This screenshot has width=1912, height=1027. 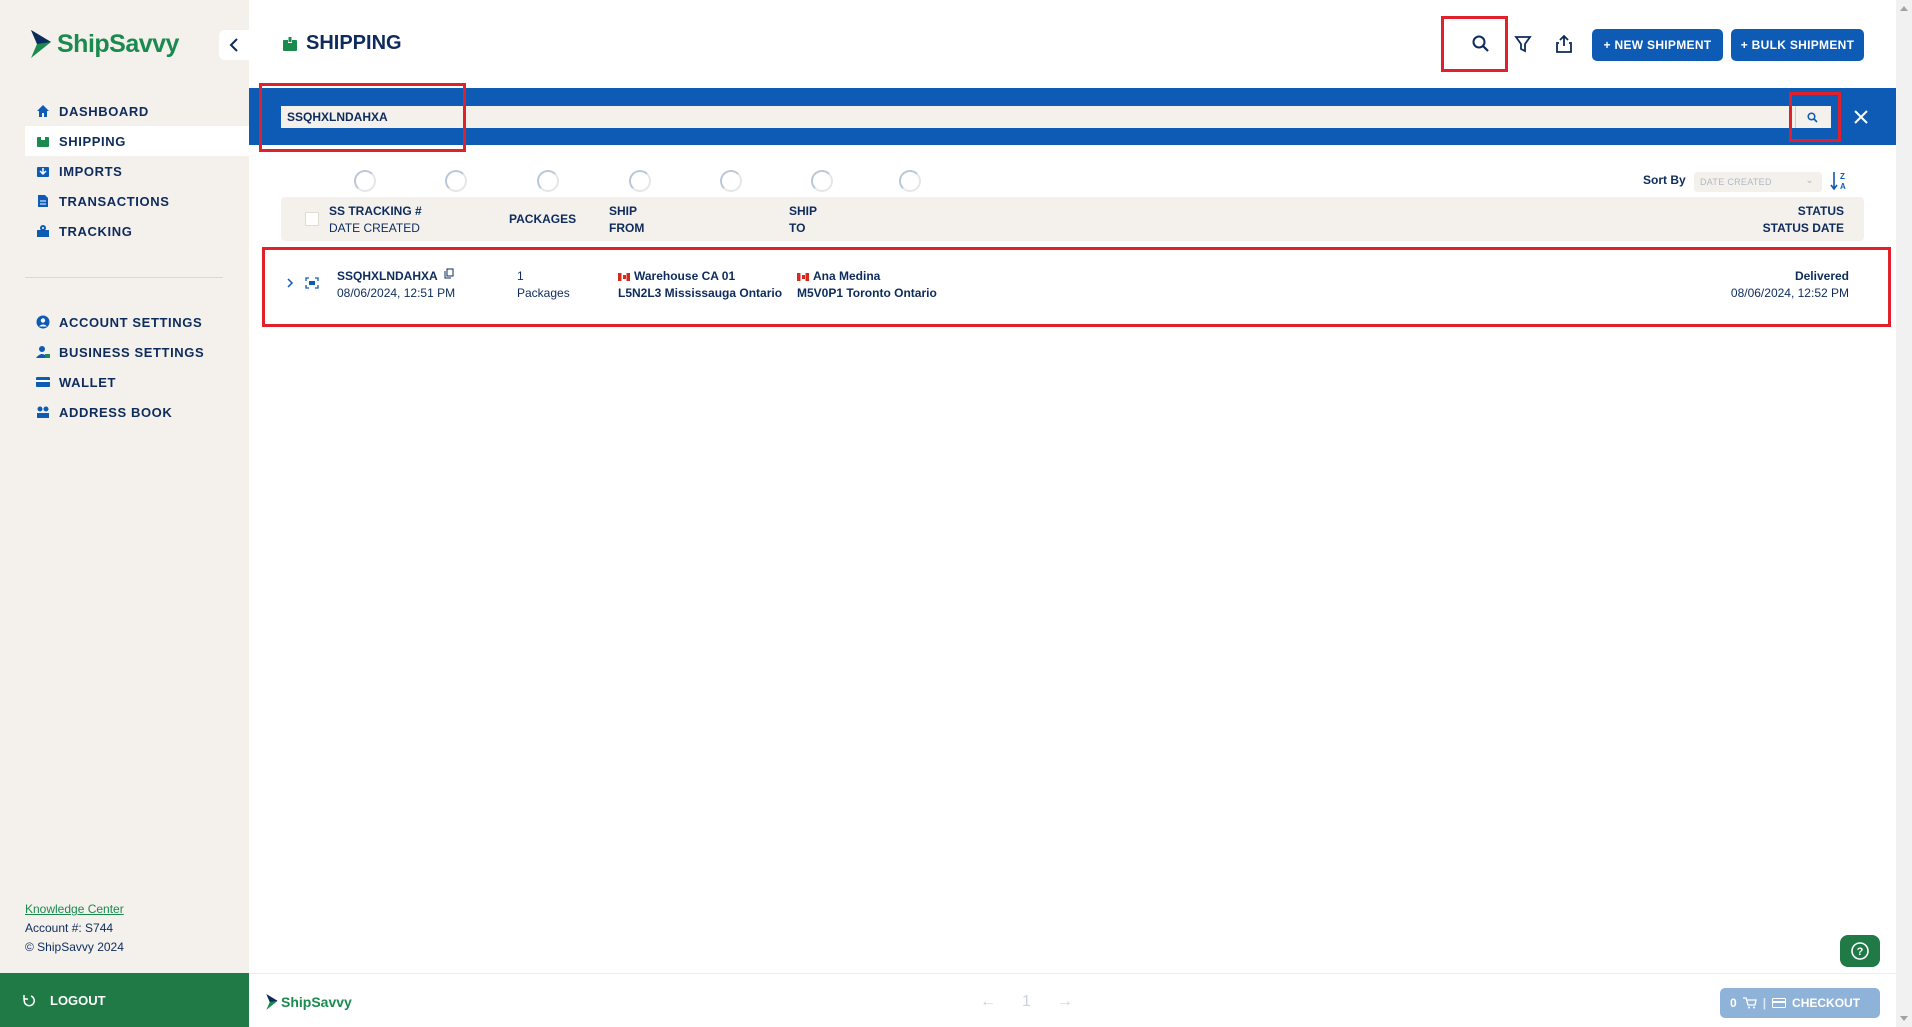 What do you see at coordinates (124, 1000) in the screenshot?
I see `logout-button: LOGOUT` at bounding box center [124, 1000].